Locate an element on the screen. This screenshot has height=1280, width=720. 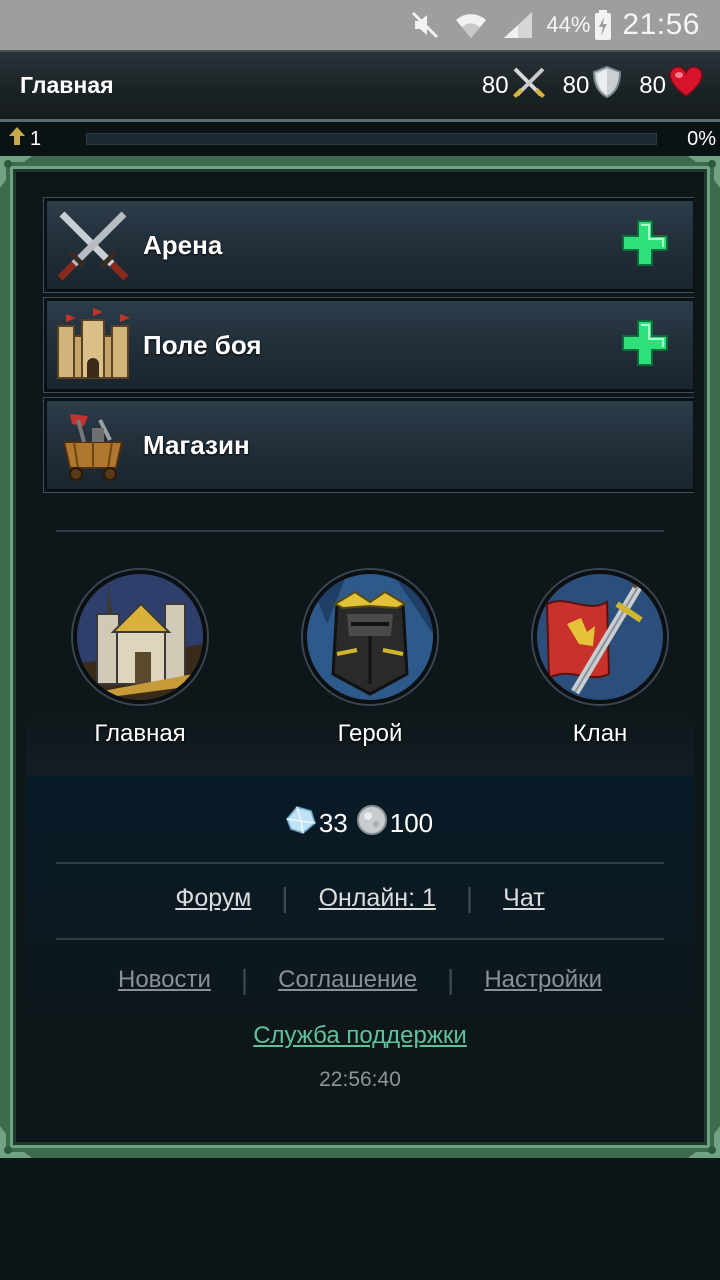
shop-button: Магазин is located at coordinates (369, 445).